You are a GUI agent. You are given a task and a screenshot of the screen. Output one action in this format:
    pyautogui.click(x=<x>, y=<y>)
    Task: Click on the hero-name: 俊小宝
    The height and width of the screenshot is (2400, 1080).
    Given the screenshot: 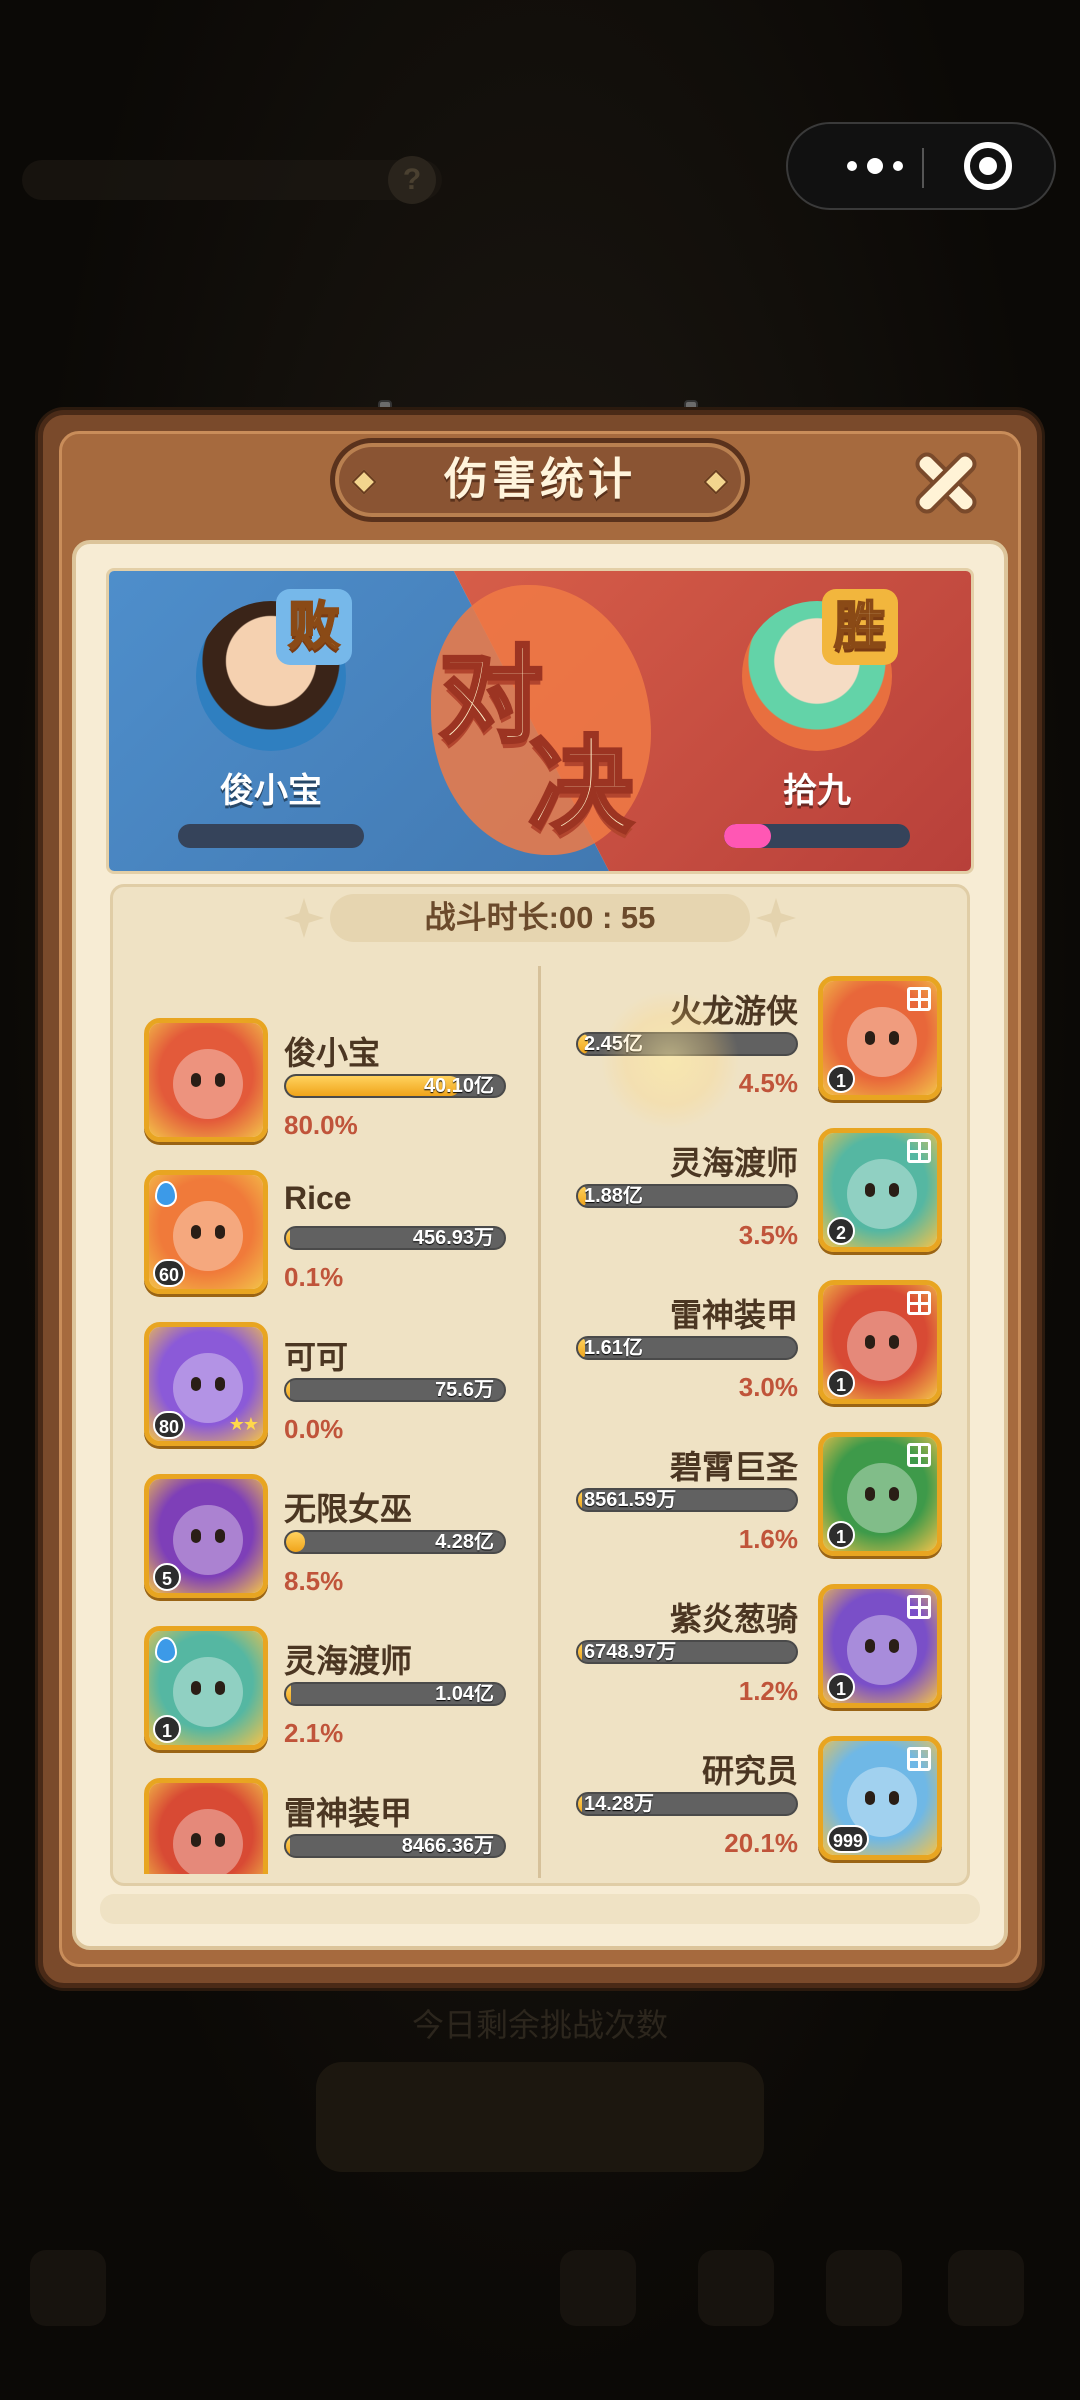 What is the action you would take?
    pyautogui.click(x=332, y=1053)
    